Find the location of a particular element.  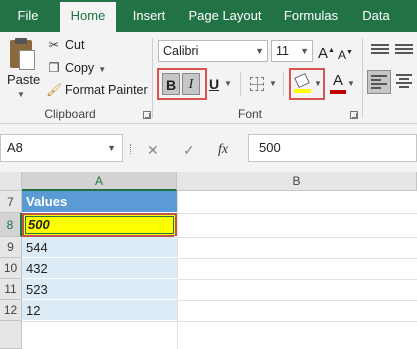

paint-bucket-icon is located at coordinates (302, 80).